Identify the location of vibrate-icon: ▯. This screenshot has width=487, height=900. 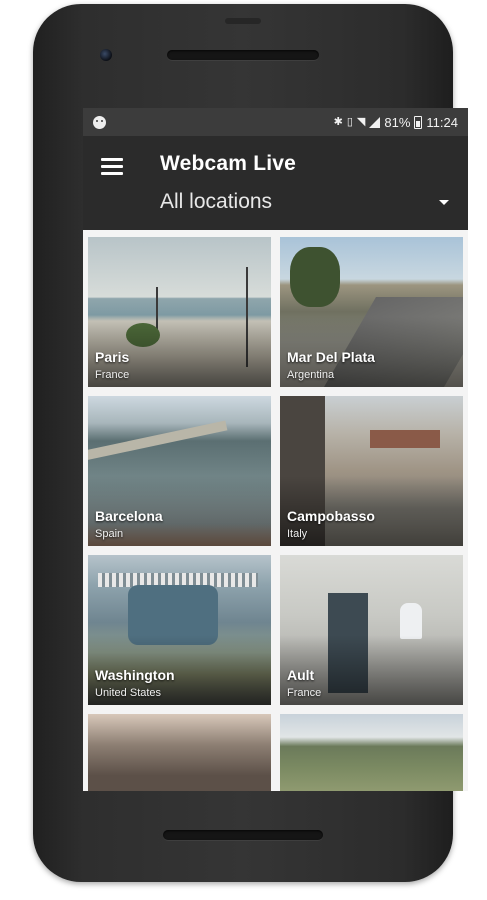
(349, 121).